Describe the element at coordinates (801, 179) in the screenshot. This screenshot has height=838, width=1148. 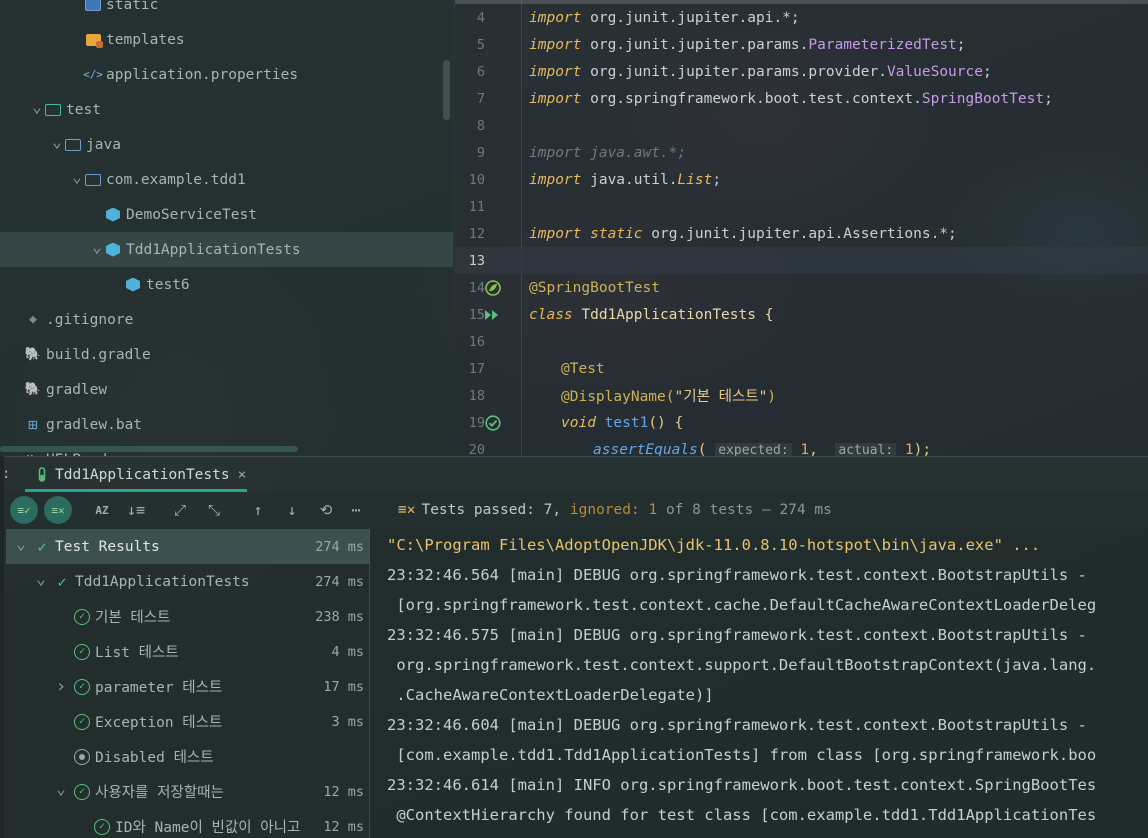
I see `code-line-10: 10 import java.util.List;` at that location.